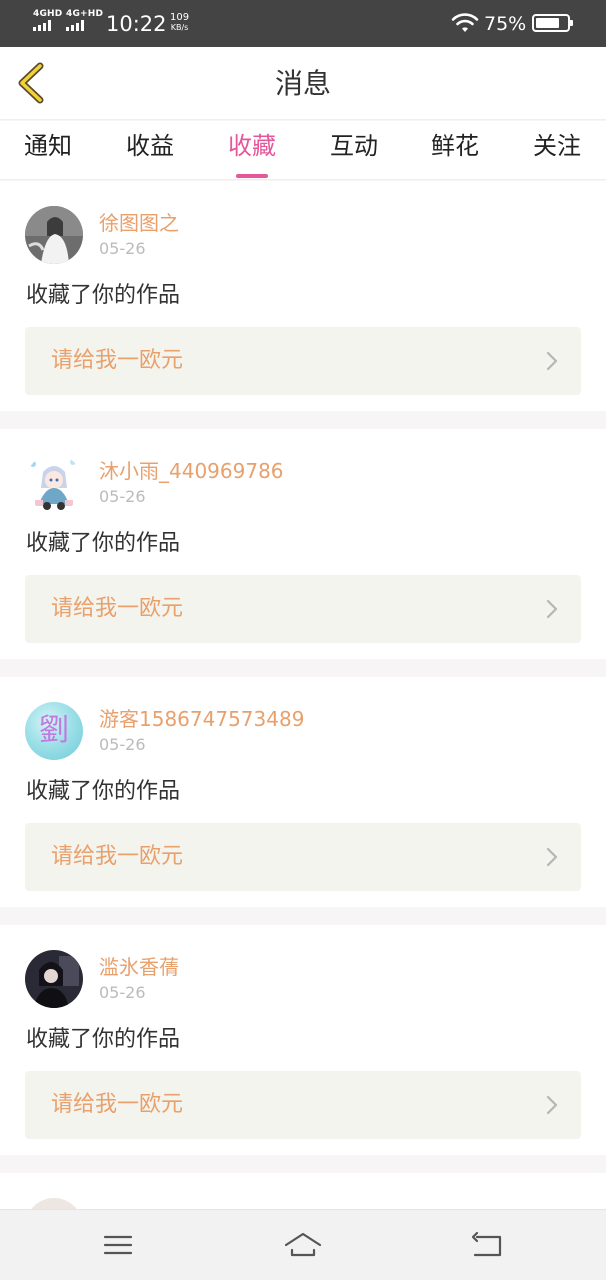 Image resolution: width=606 pixels, height=1280 pixels. I want to click on avatar: 劉, so click(54, 731).